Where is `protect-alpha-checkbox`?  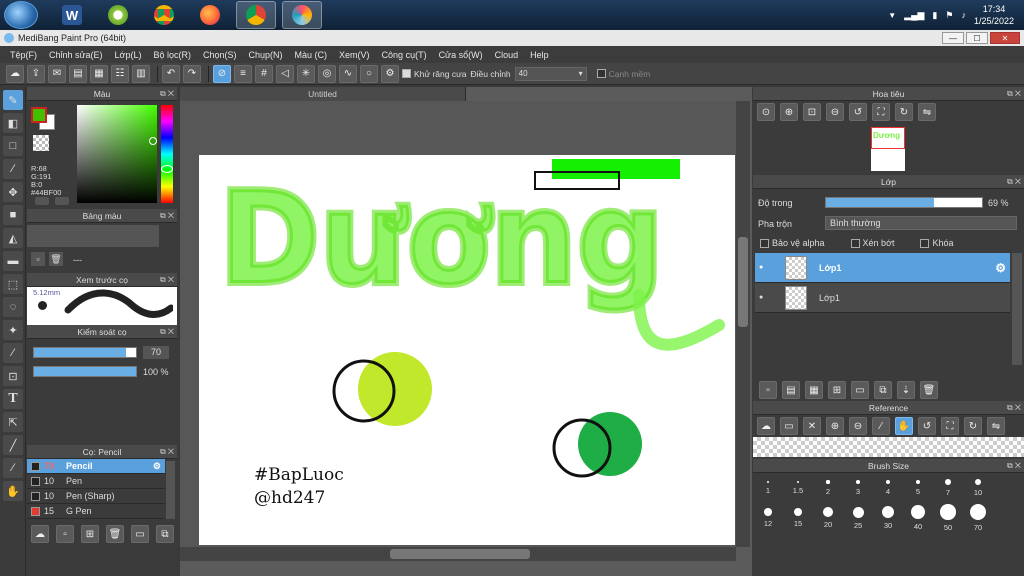
protect-alpha-checkbox is located at coordinates (764, 244).